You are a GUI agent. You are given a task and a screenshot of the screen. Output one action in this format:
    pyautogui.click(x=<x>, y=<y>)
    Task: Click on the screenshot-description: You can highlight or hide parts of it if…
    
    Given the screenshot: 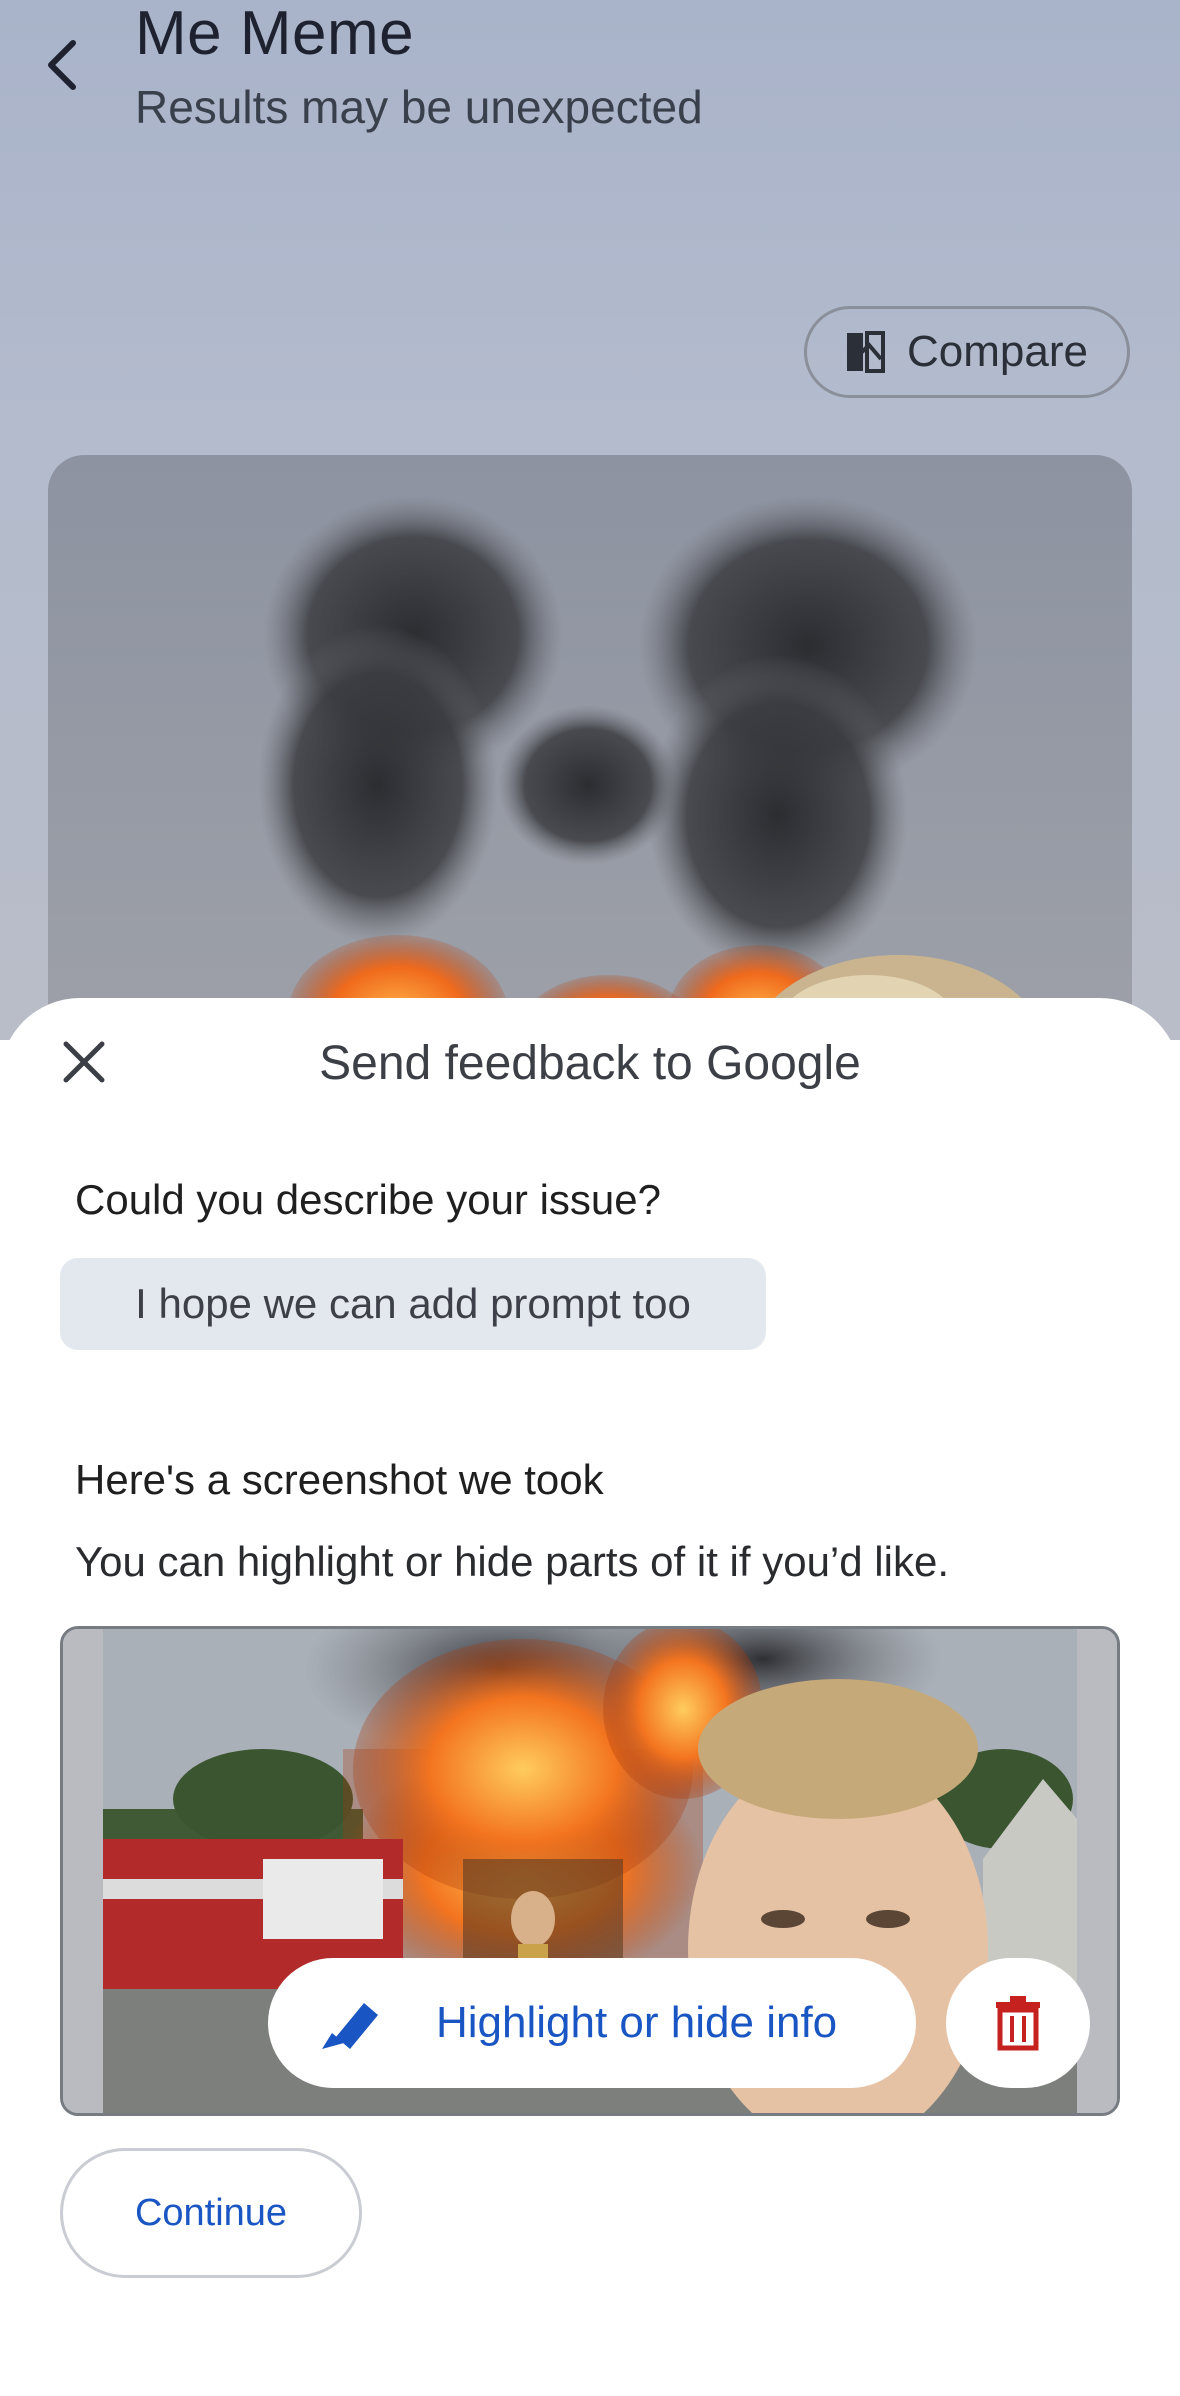 What is the action you would take?
    pyautogui.click(x=512, y=1561)
    